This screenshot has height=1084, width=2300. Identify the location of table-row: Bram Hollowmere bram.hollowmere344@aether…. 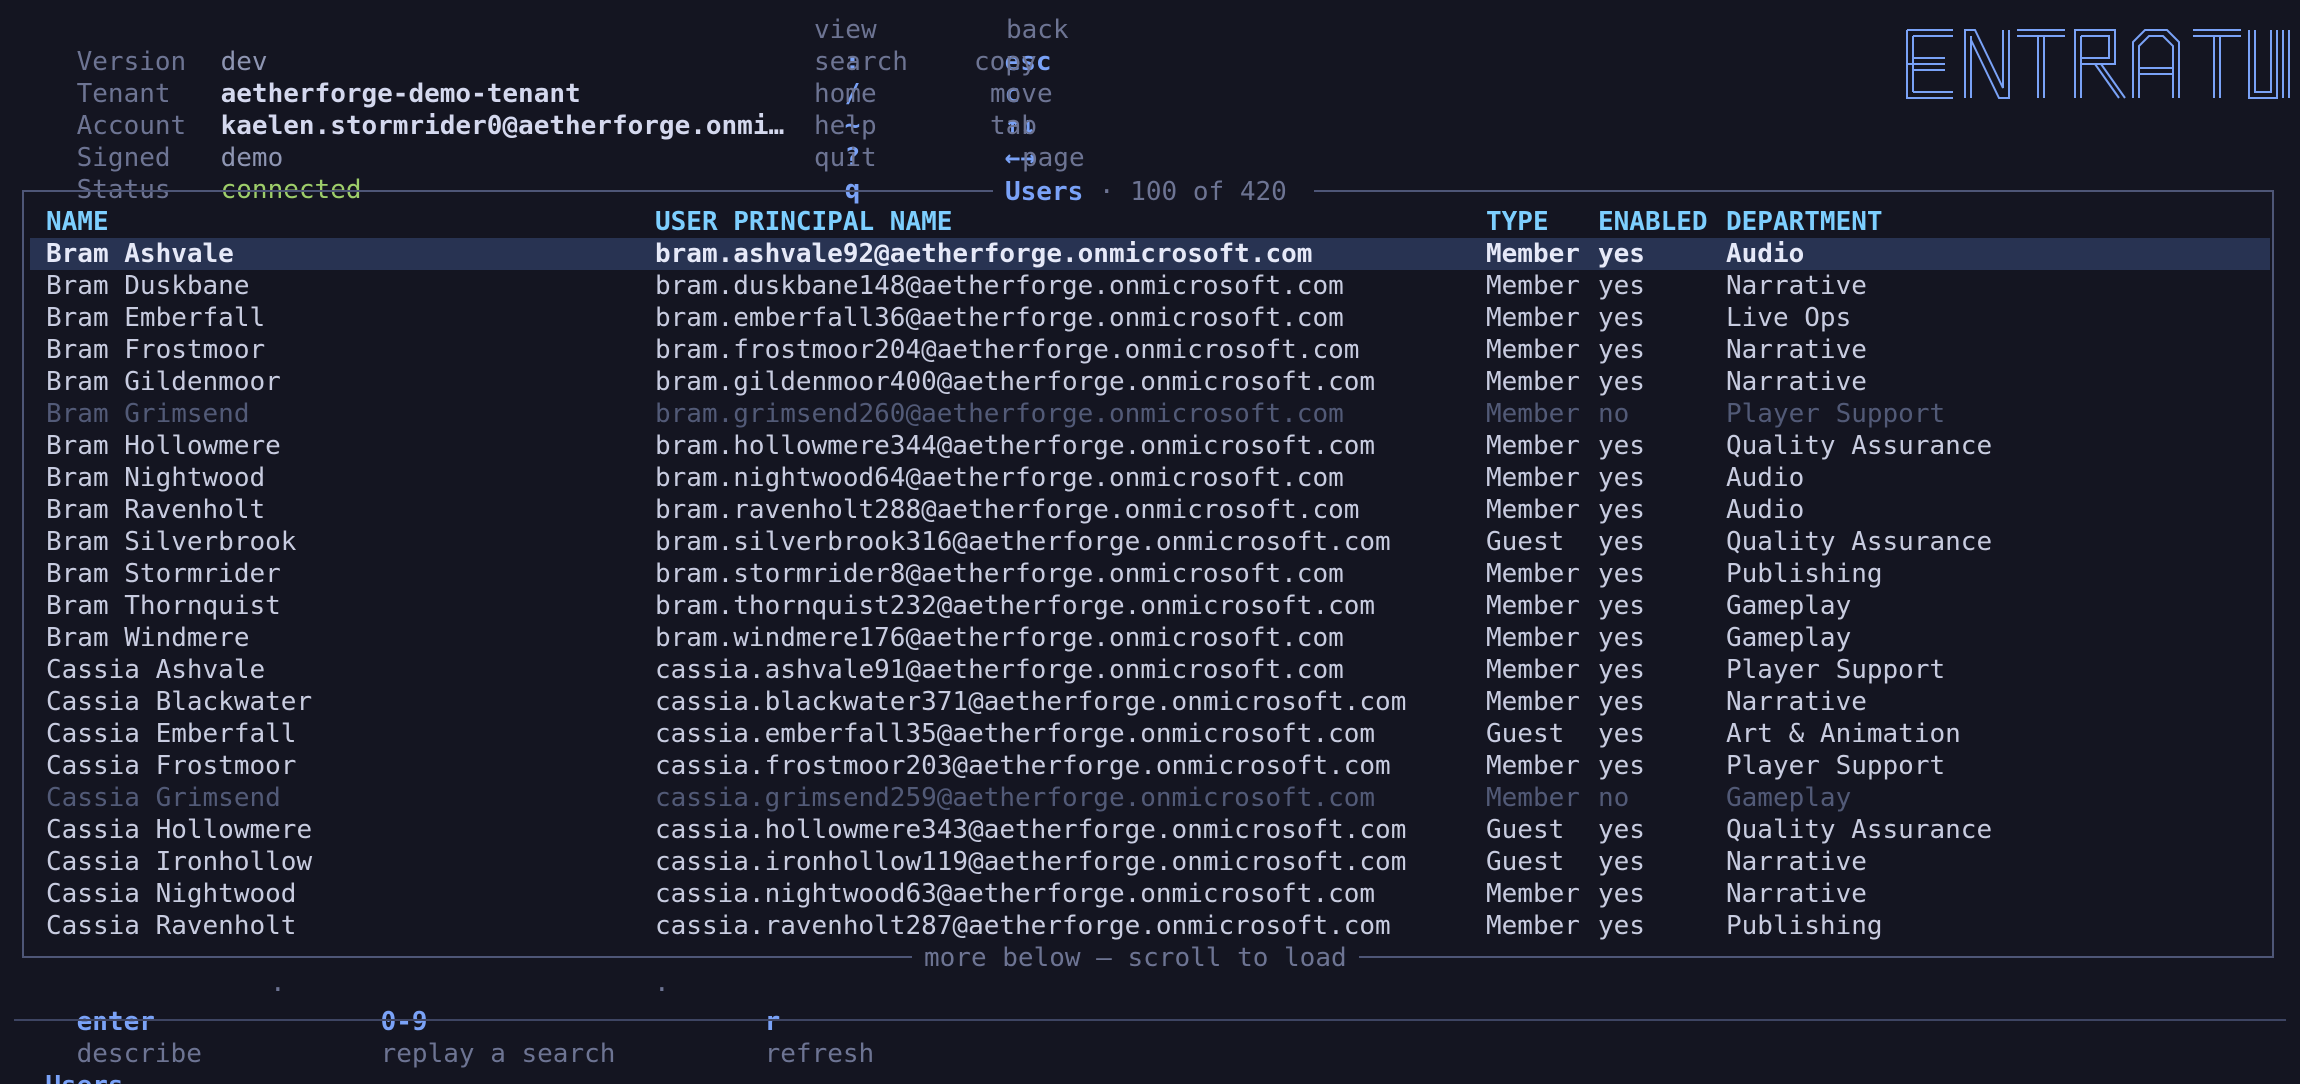
(1150, 446).